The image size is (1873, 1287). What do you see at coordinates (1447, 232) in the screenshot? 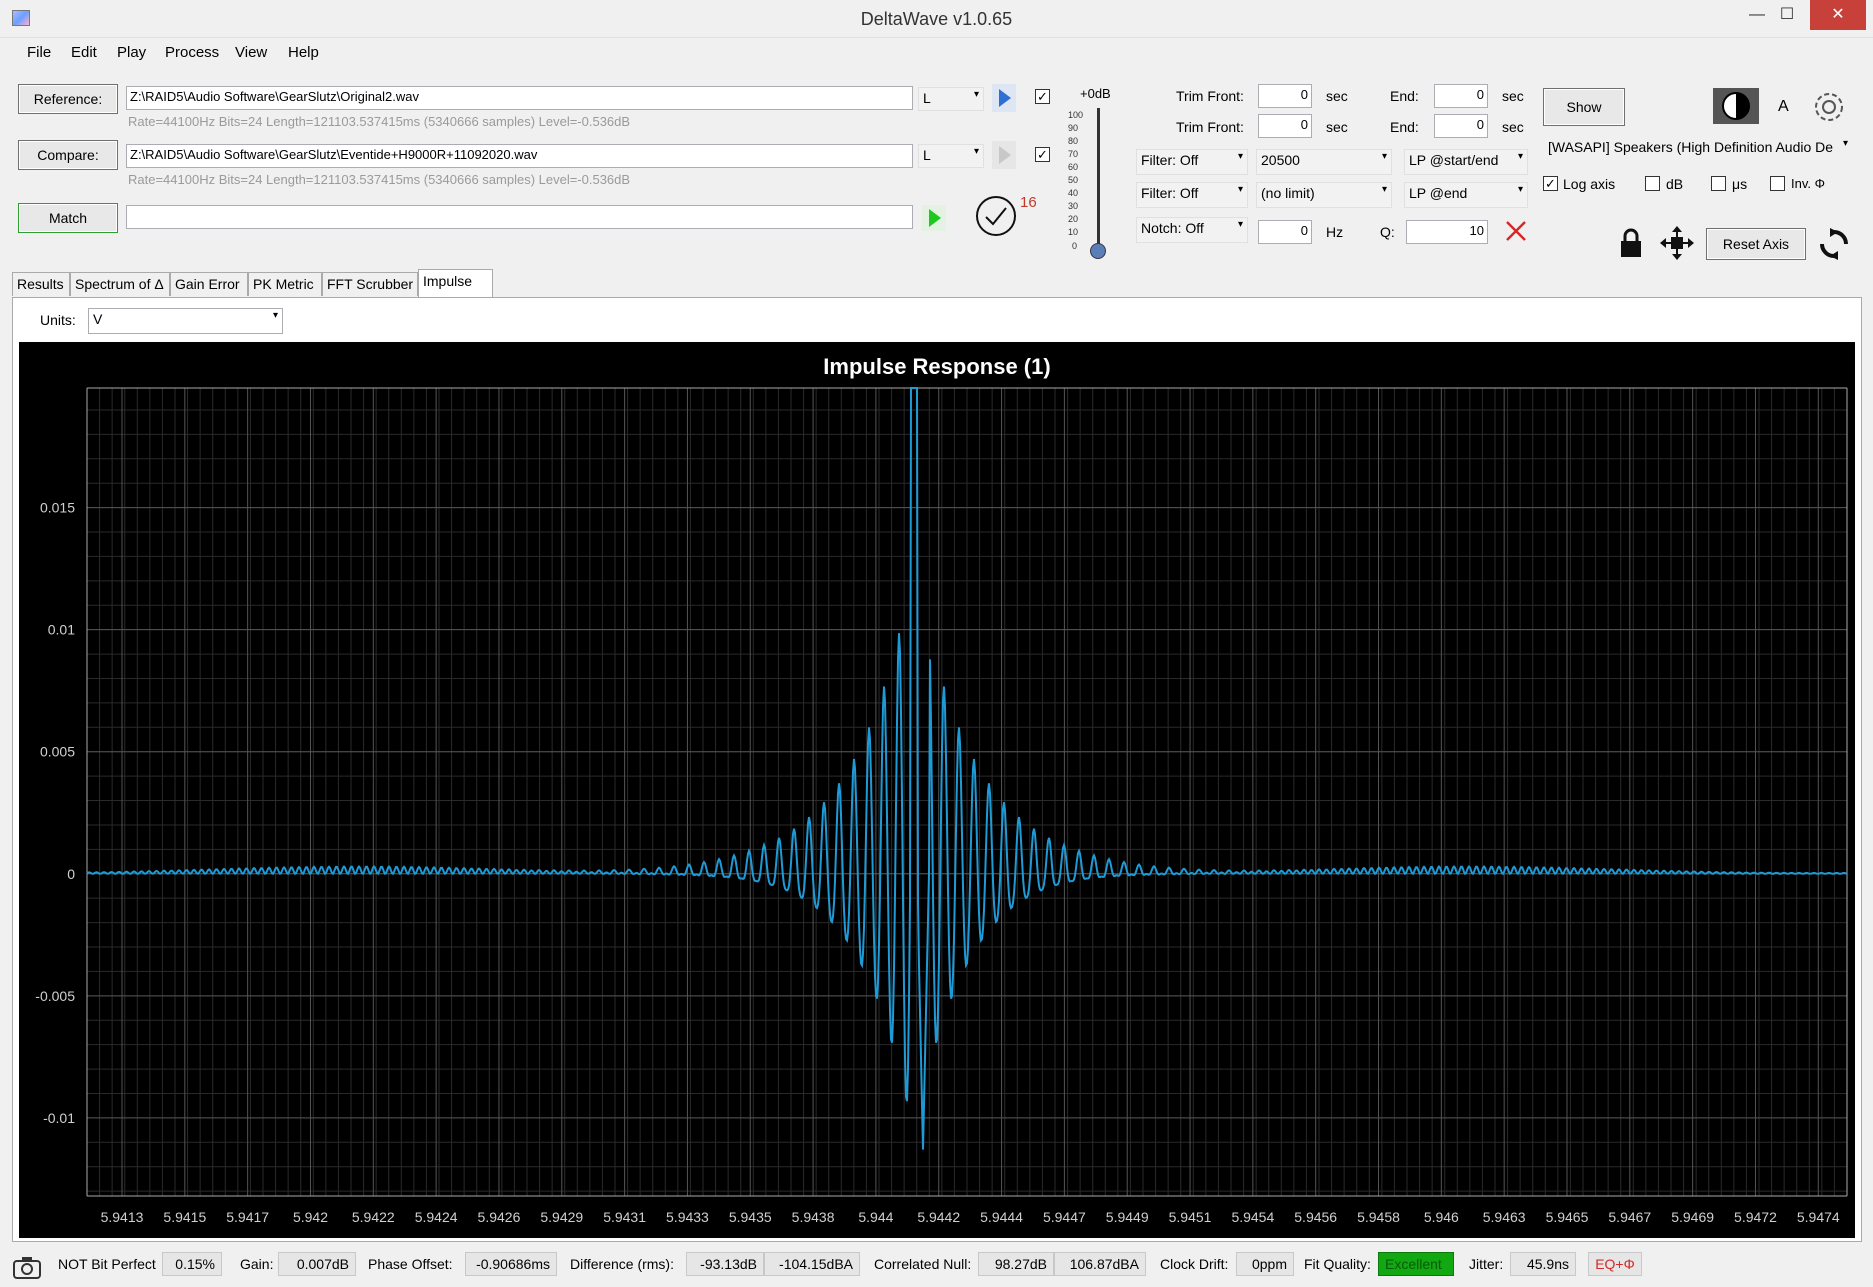
I see `notch-q-input: 10` at bounding box center [1447, 232].